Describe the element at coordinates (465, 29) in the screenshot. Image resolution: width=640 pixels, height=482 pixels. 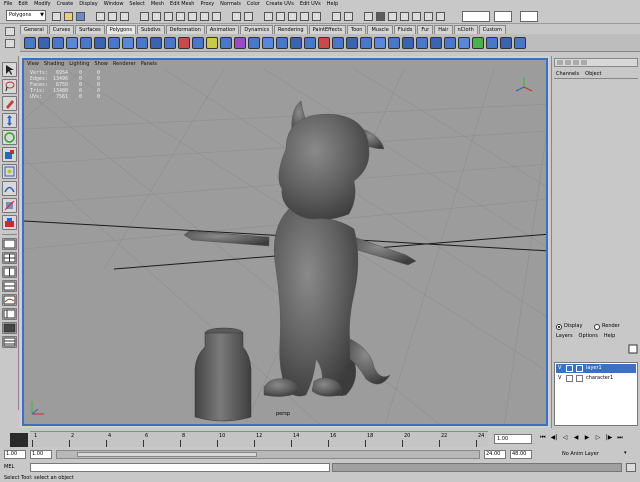
I see `shelf-tab-ncloth: nCloth` at that location.